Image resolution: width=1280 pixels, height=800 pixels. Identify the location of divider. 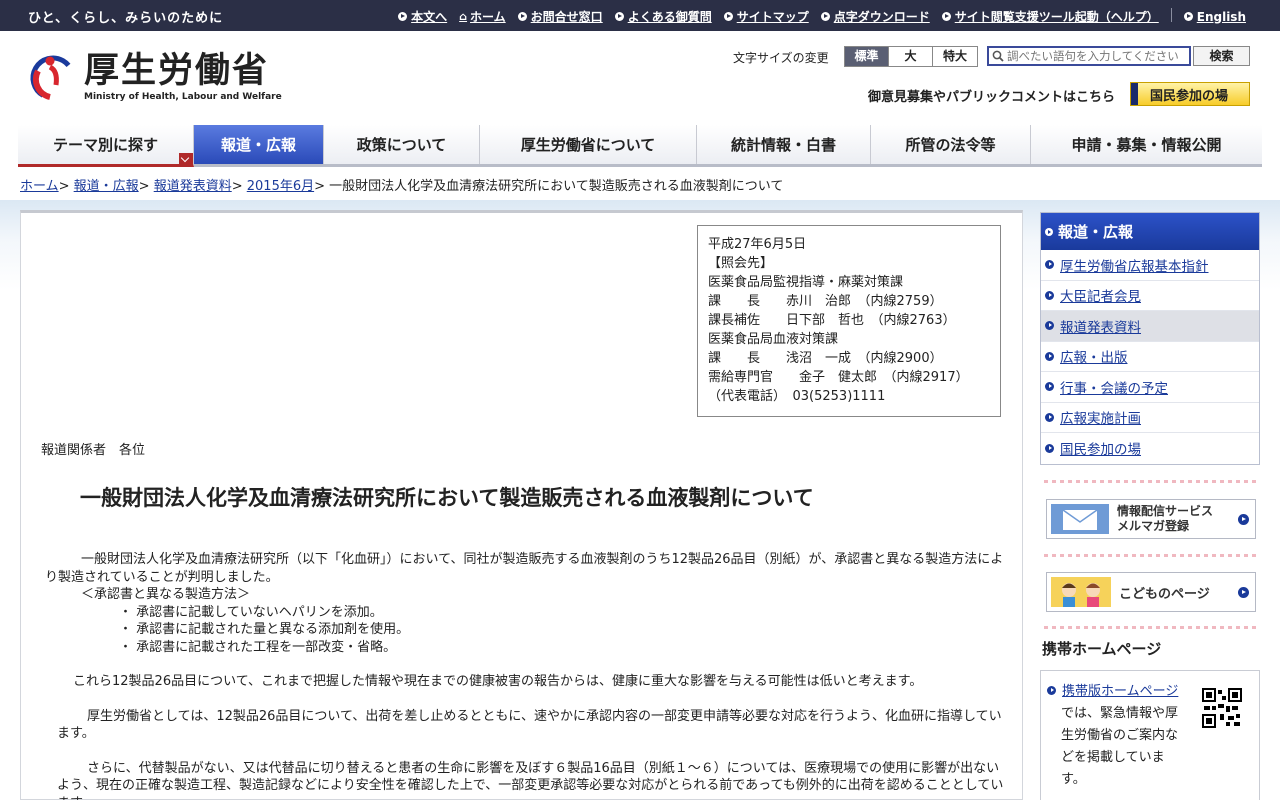
(1171, 15).